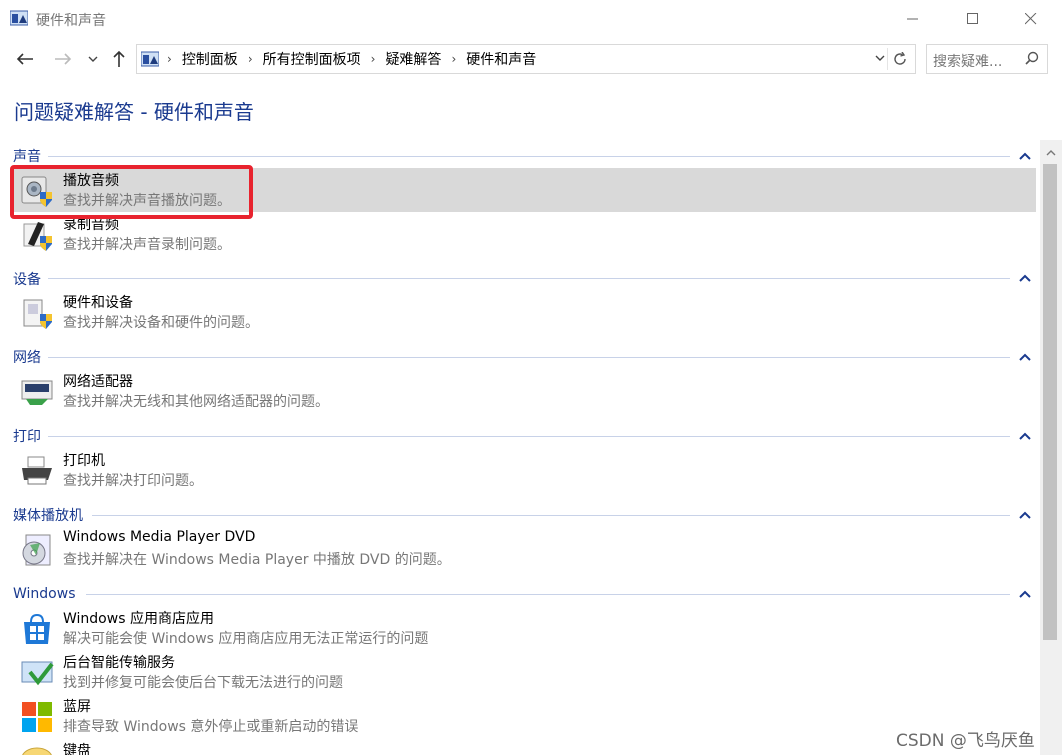  Describe the element at coordinates (37, 751) in the screenshot. I see `keyboard-icon` at that location.